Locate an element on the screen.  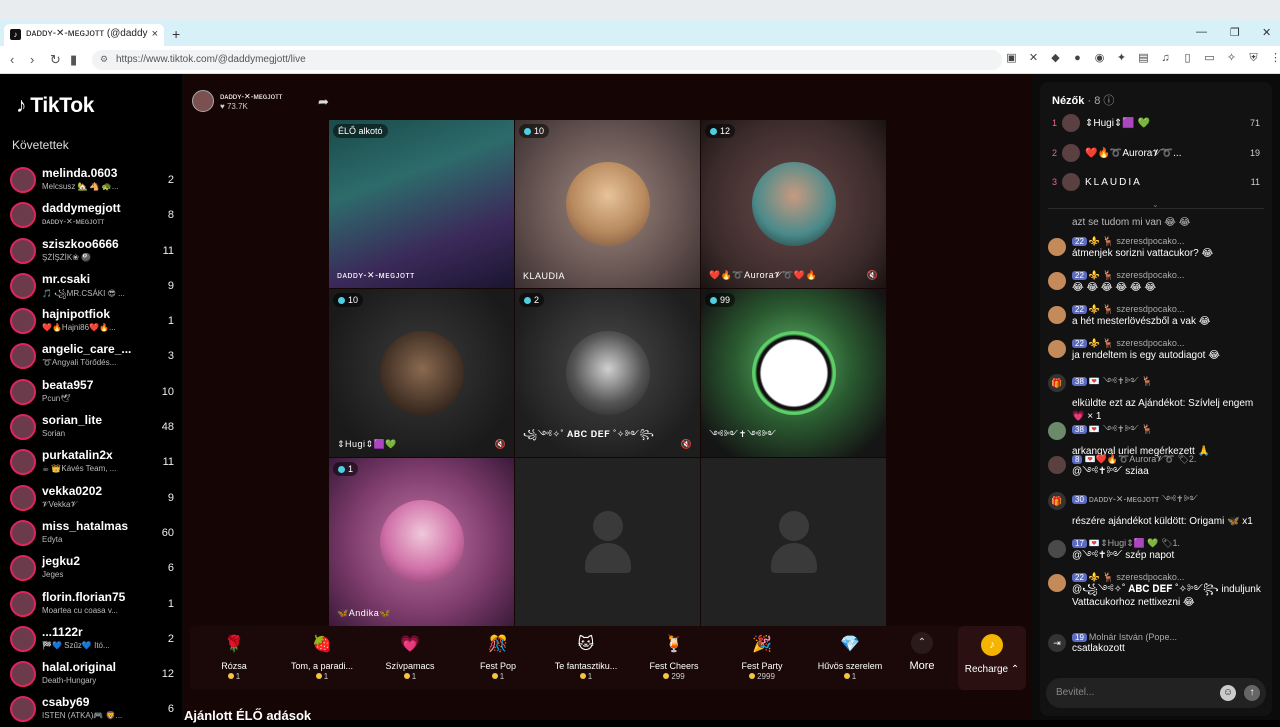
following-item: sziszkoo6666 ŞŻİŞŻİK❀ 🎱 11 is located at coordinates (92, 250).